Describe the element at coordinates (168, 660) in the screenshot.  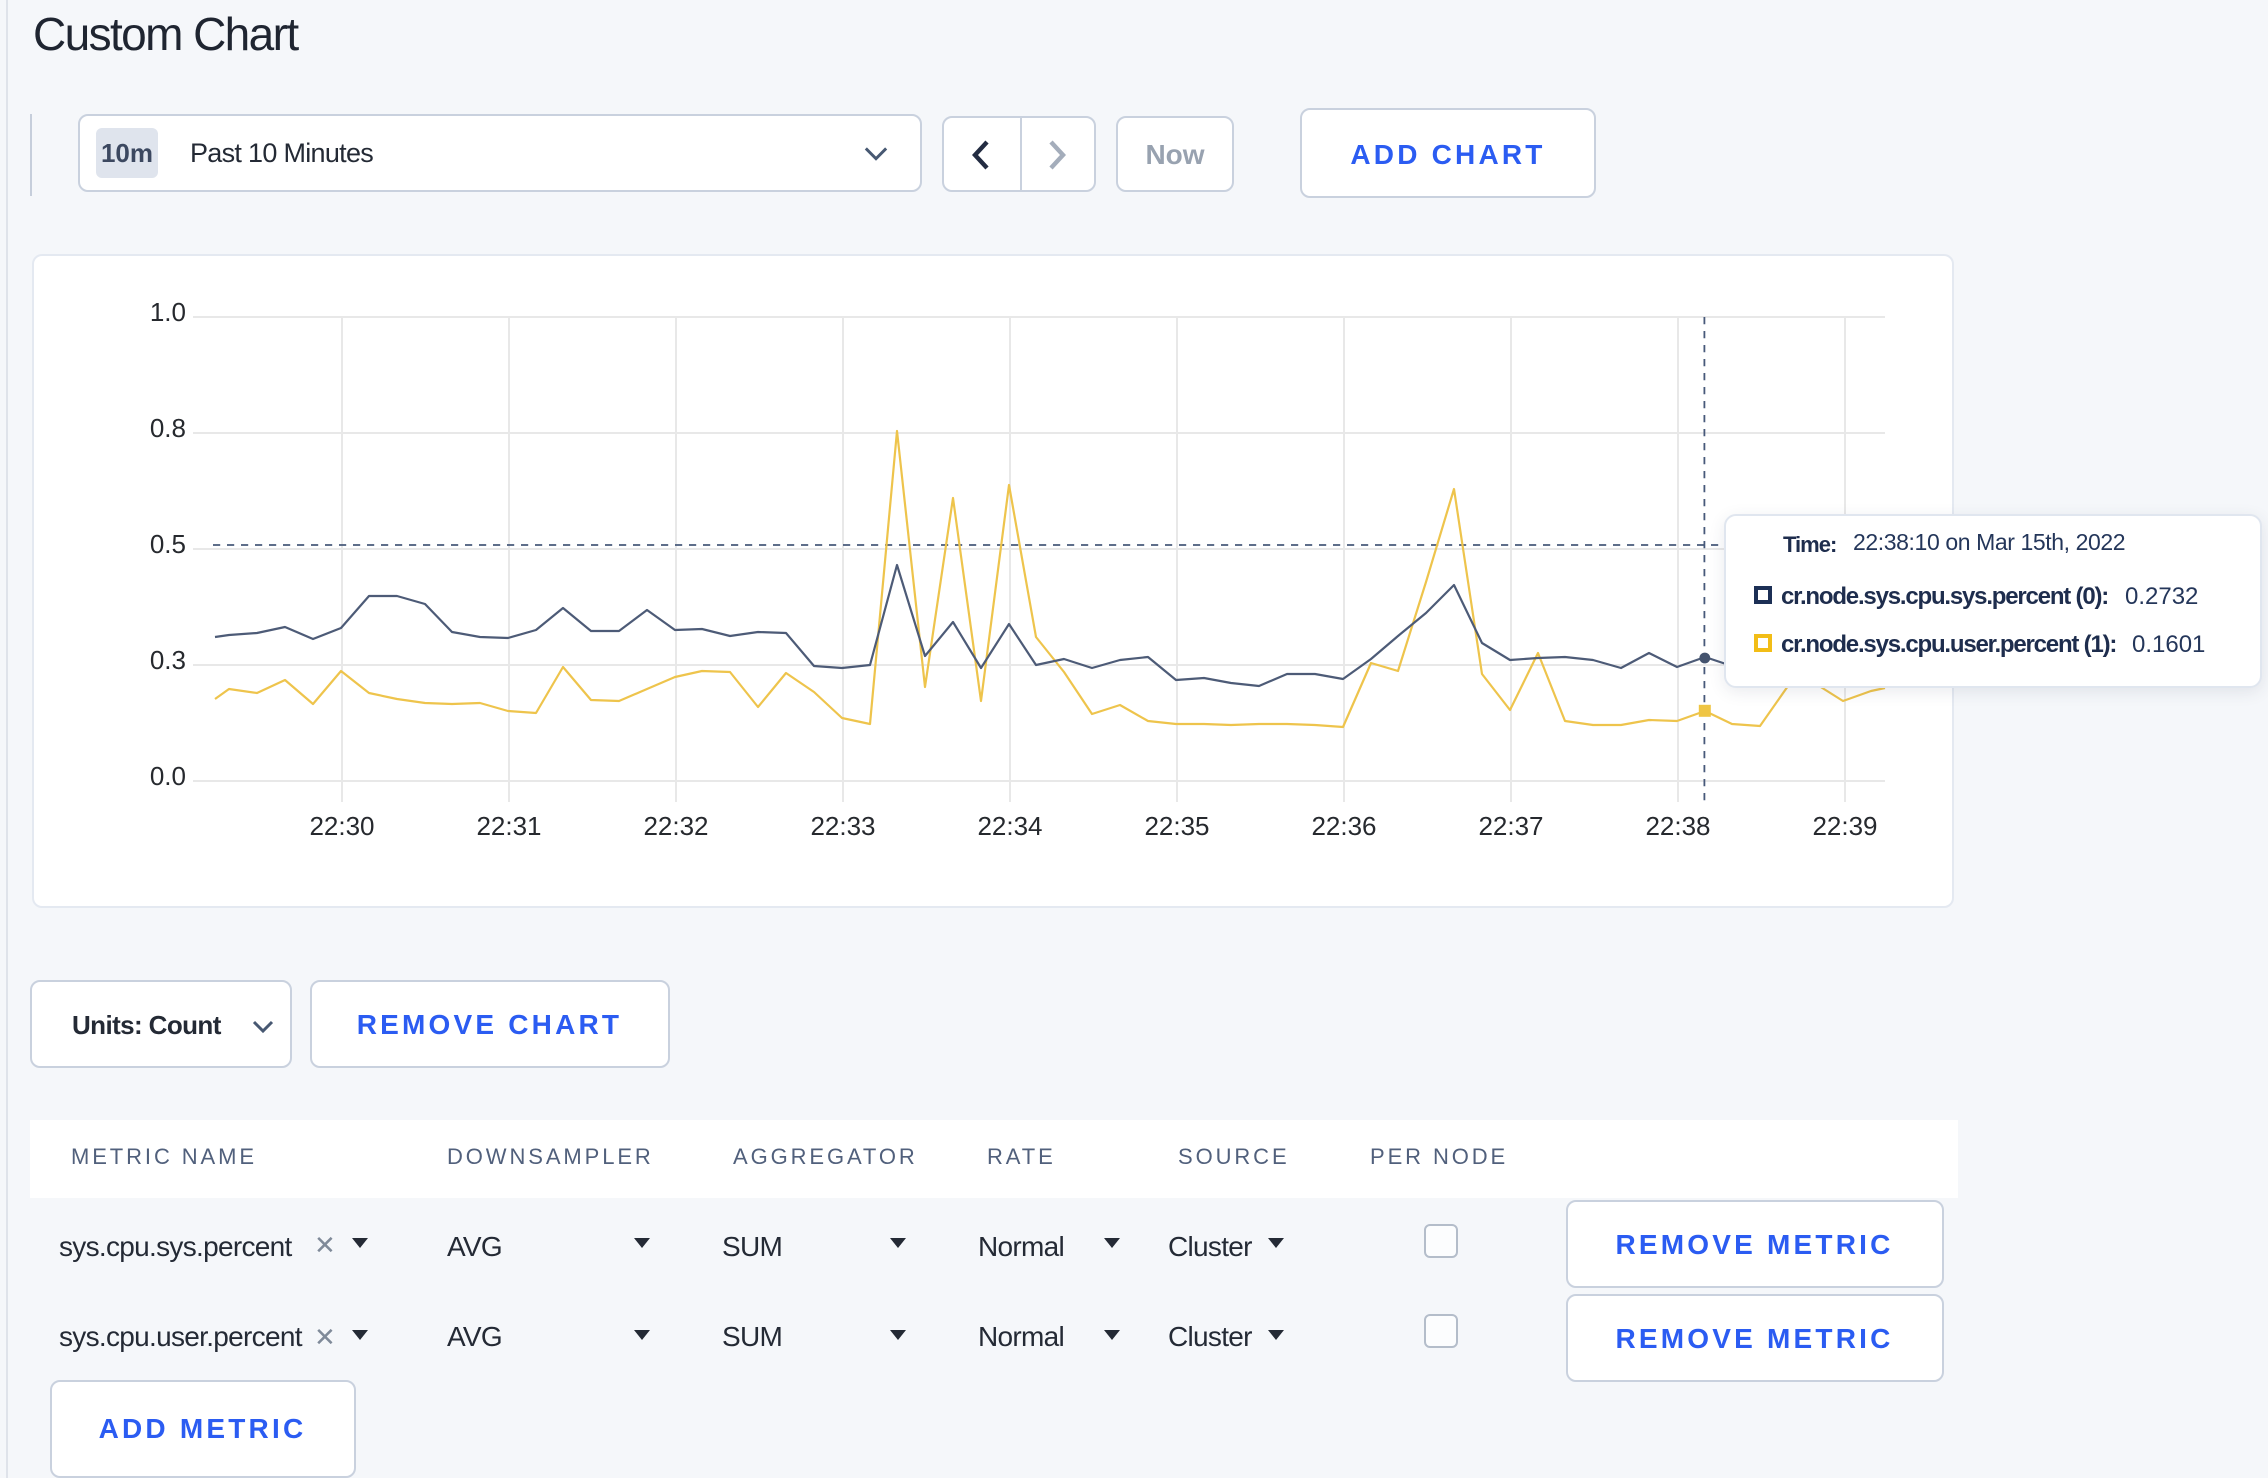
I see `svg-text: 0.3` at that location.